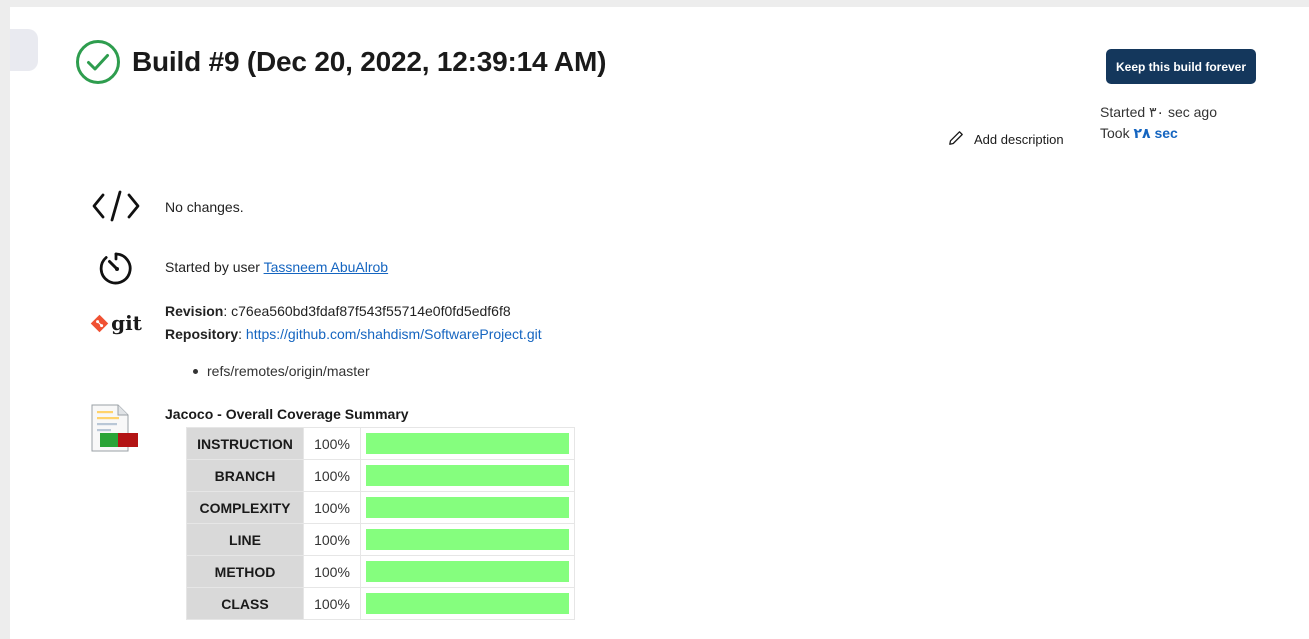 The image size is (1309, 639). Describe the element at coordinates (1181, 66) in the screenshot. I see `keep-build-forever-button: Keep this build forever` at that location.